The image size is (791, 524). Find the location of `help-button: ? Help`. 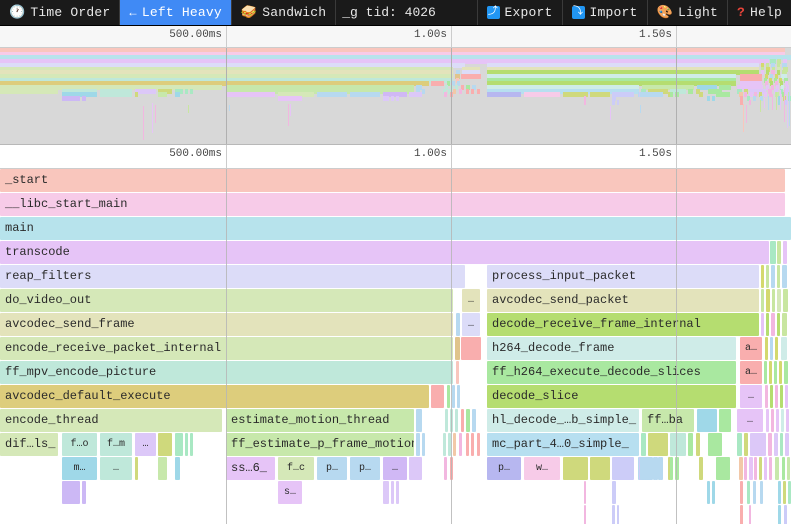

help-button: ? Help is located at coordinates (759, 12).